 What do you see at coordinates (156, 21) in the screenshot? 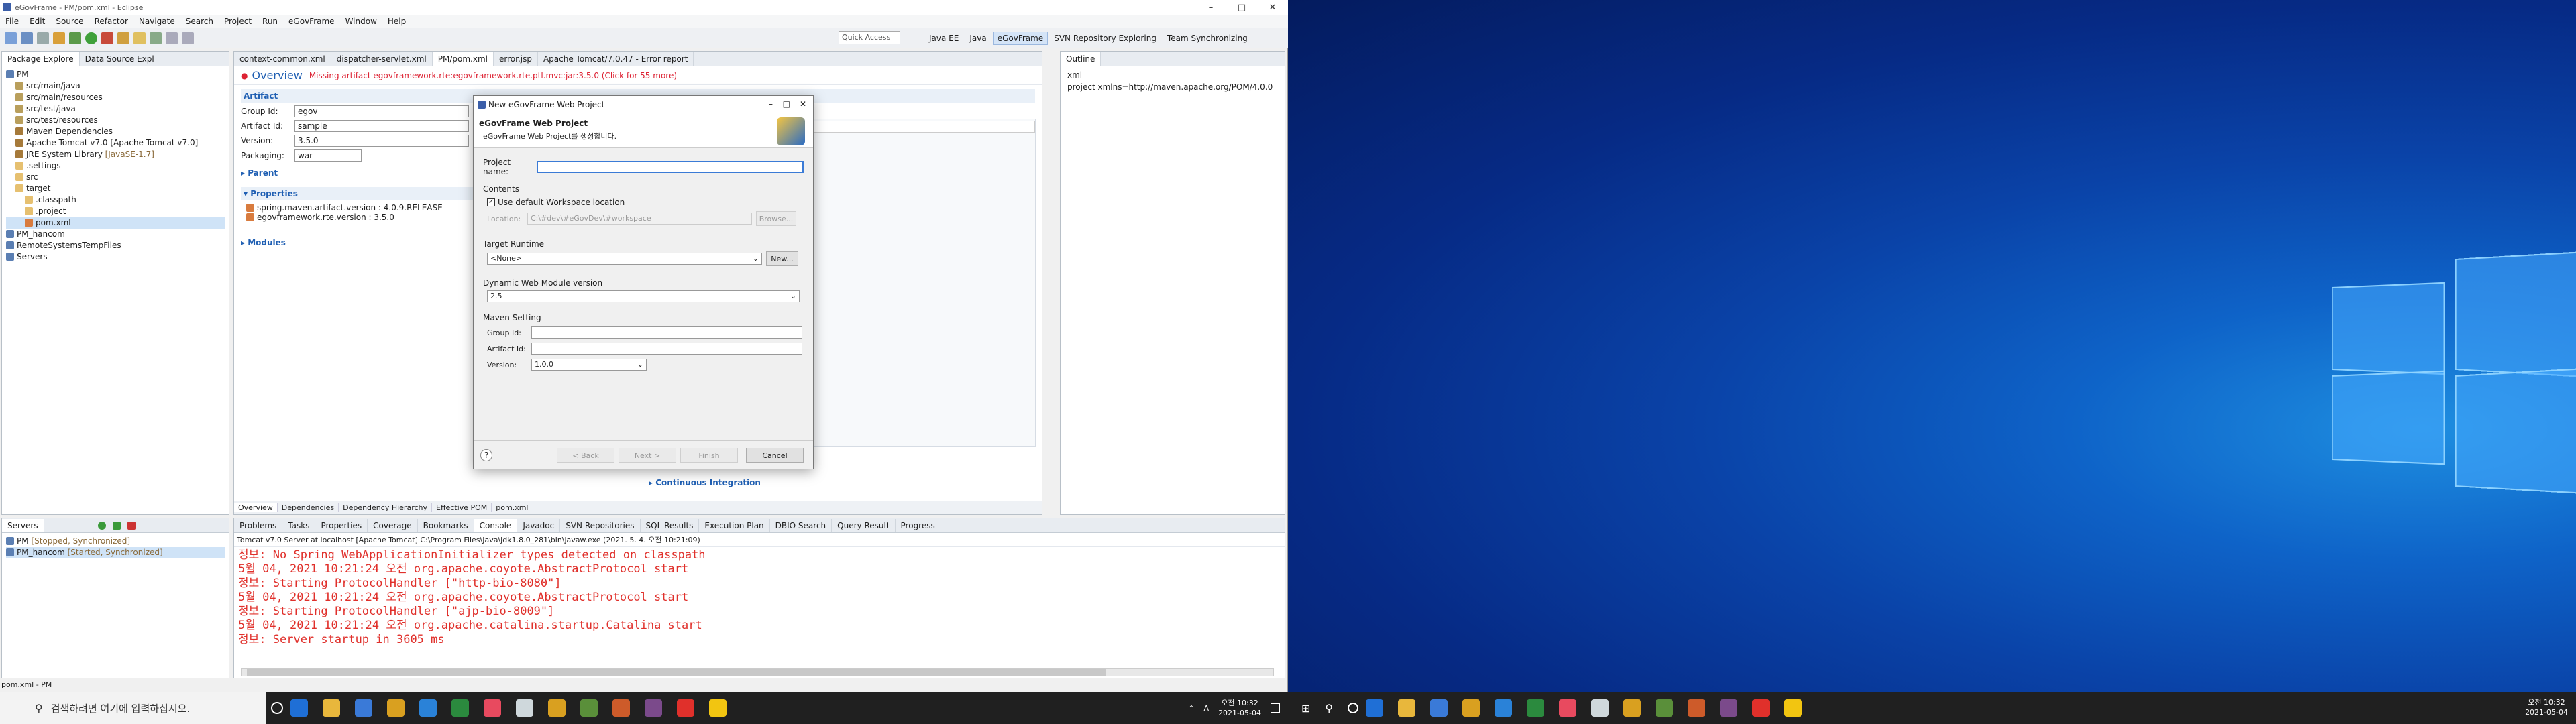
I see `menu-navigate: Navigate` at bounding box center [156, 21].